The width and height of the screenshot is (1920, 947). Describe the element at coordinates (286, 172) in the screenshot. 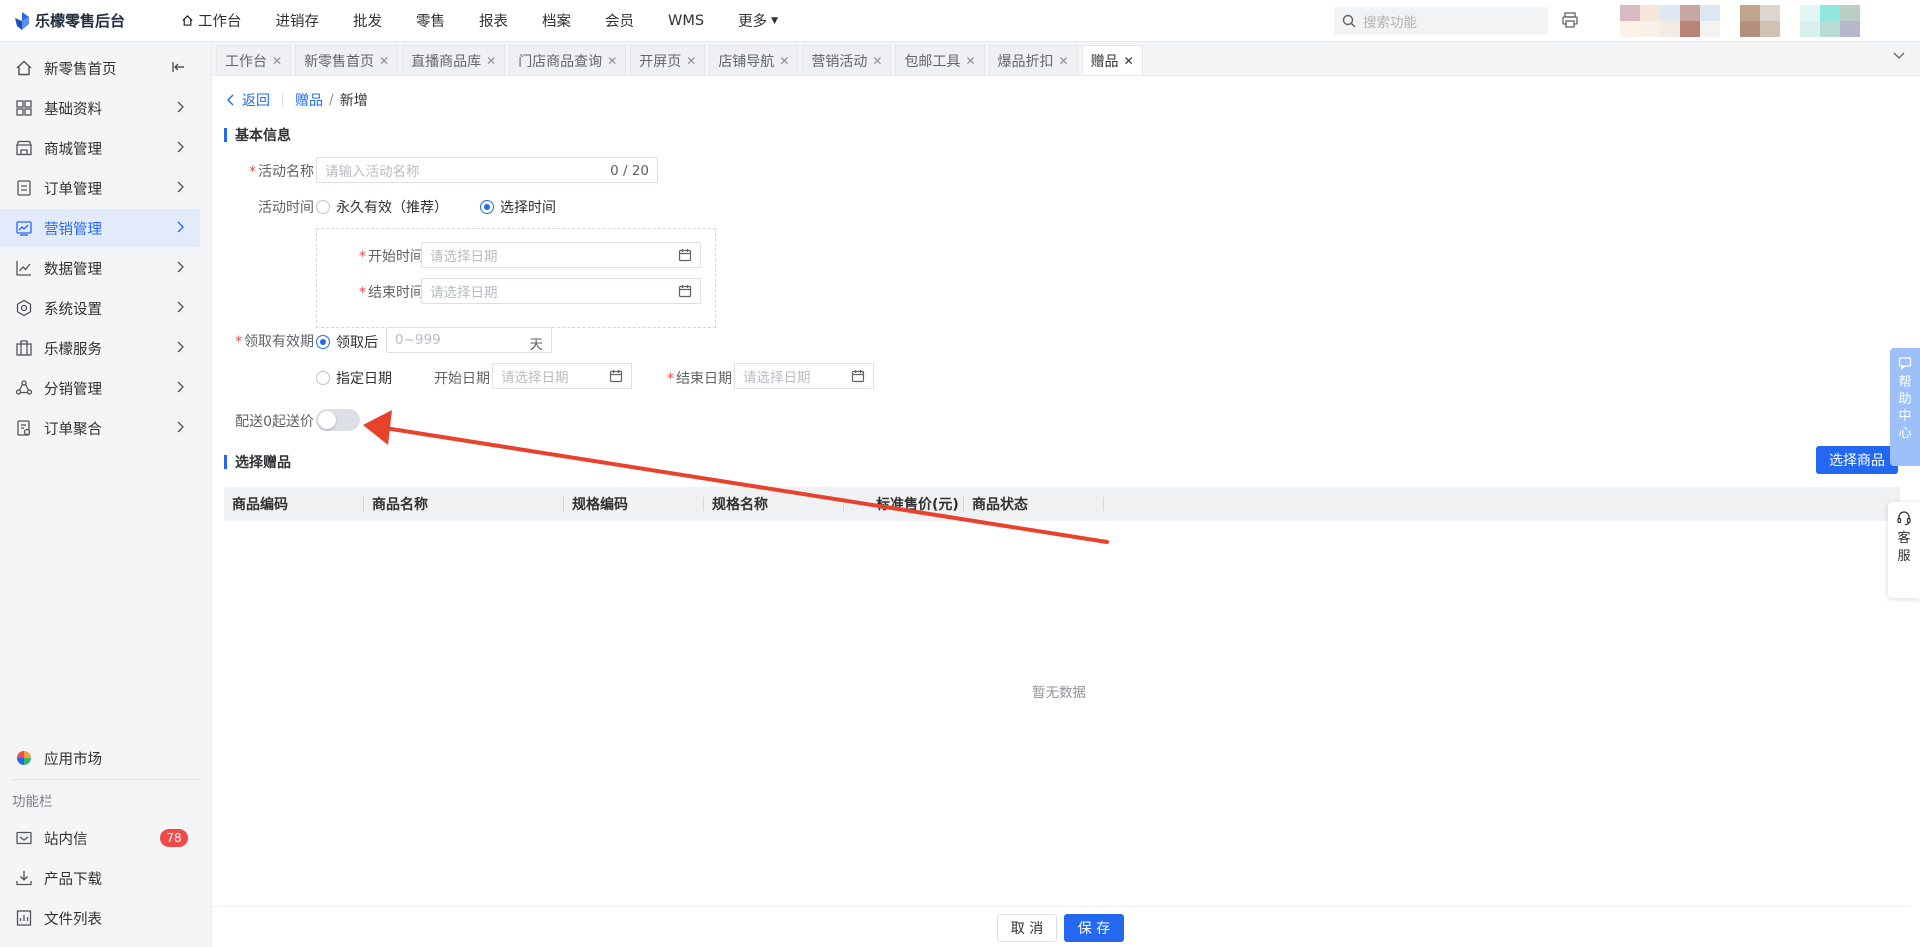

I see `label-text: 活动名称` at that location.